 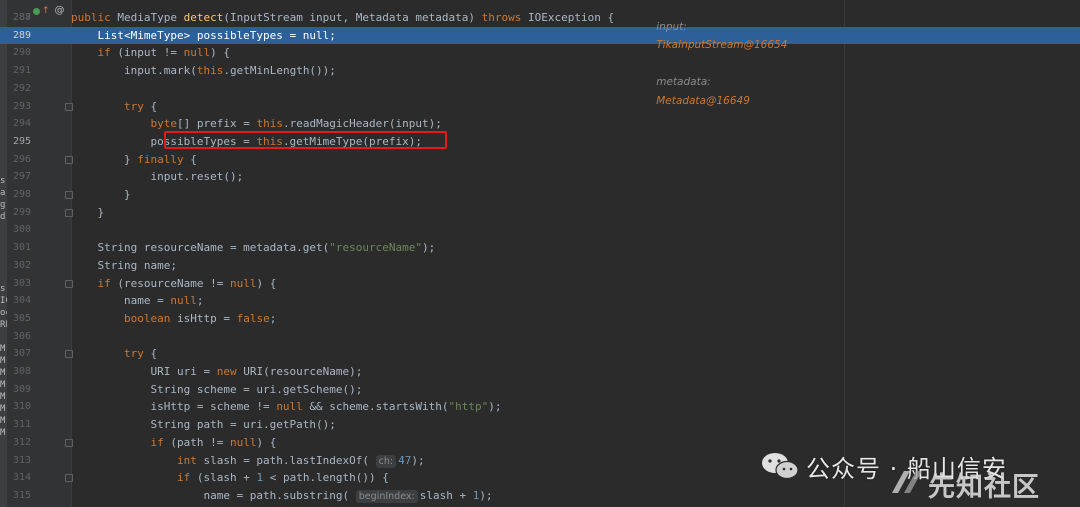 I want to click on line-number: 308, so click(x=19, y=372).